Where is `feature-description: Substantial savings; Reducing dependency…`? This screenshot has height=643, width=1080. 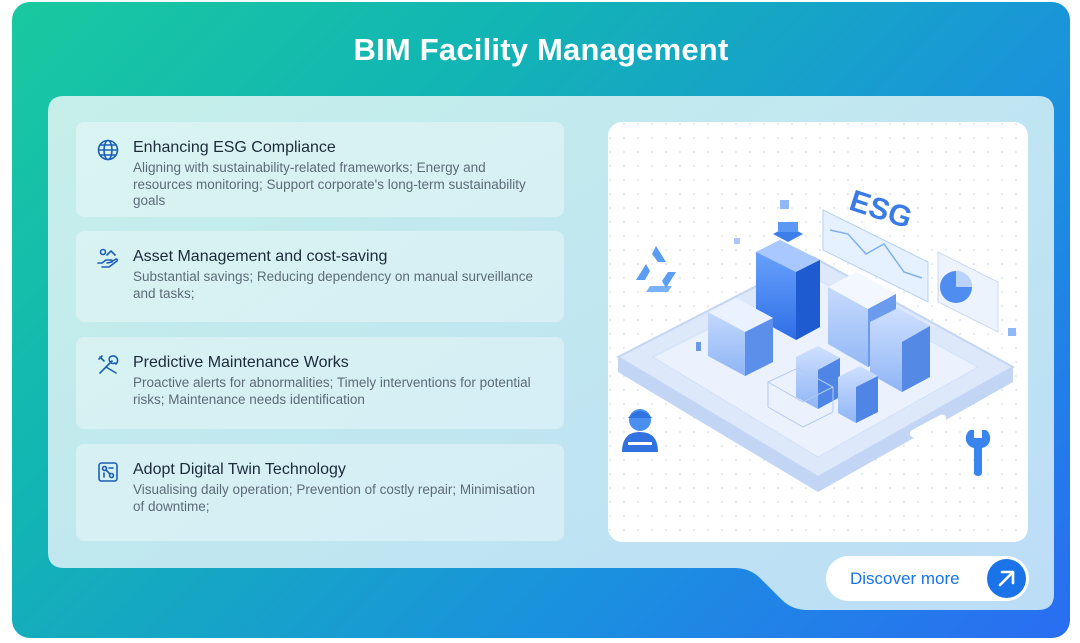 feature-description: Substantial savings; Reducing dependency… is located at coordinates (333, 285).